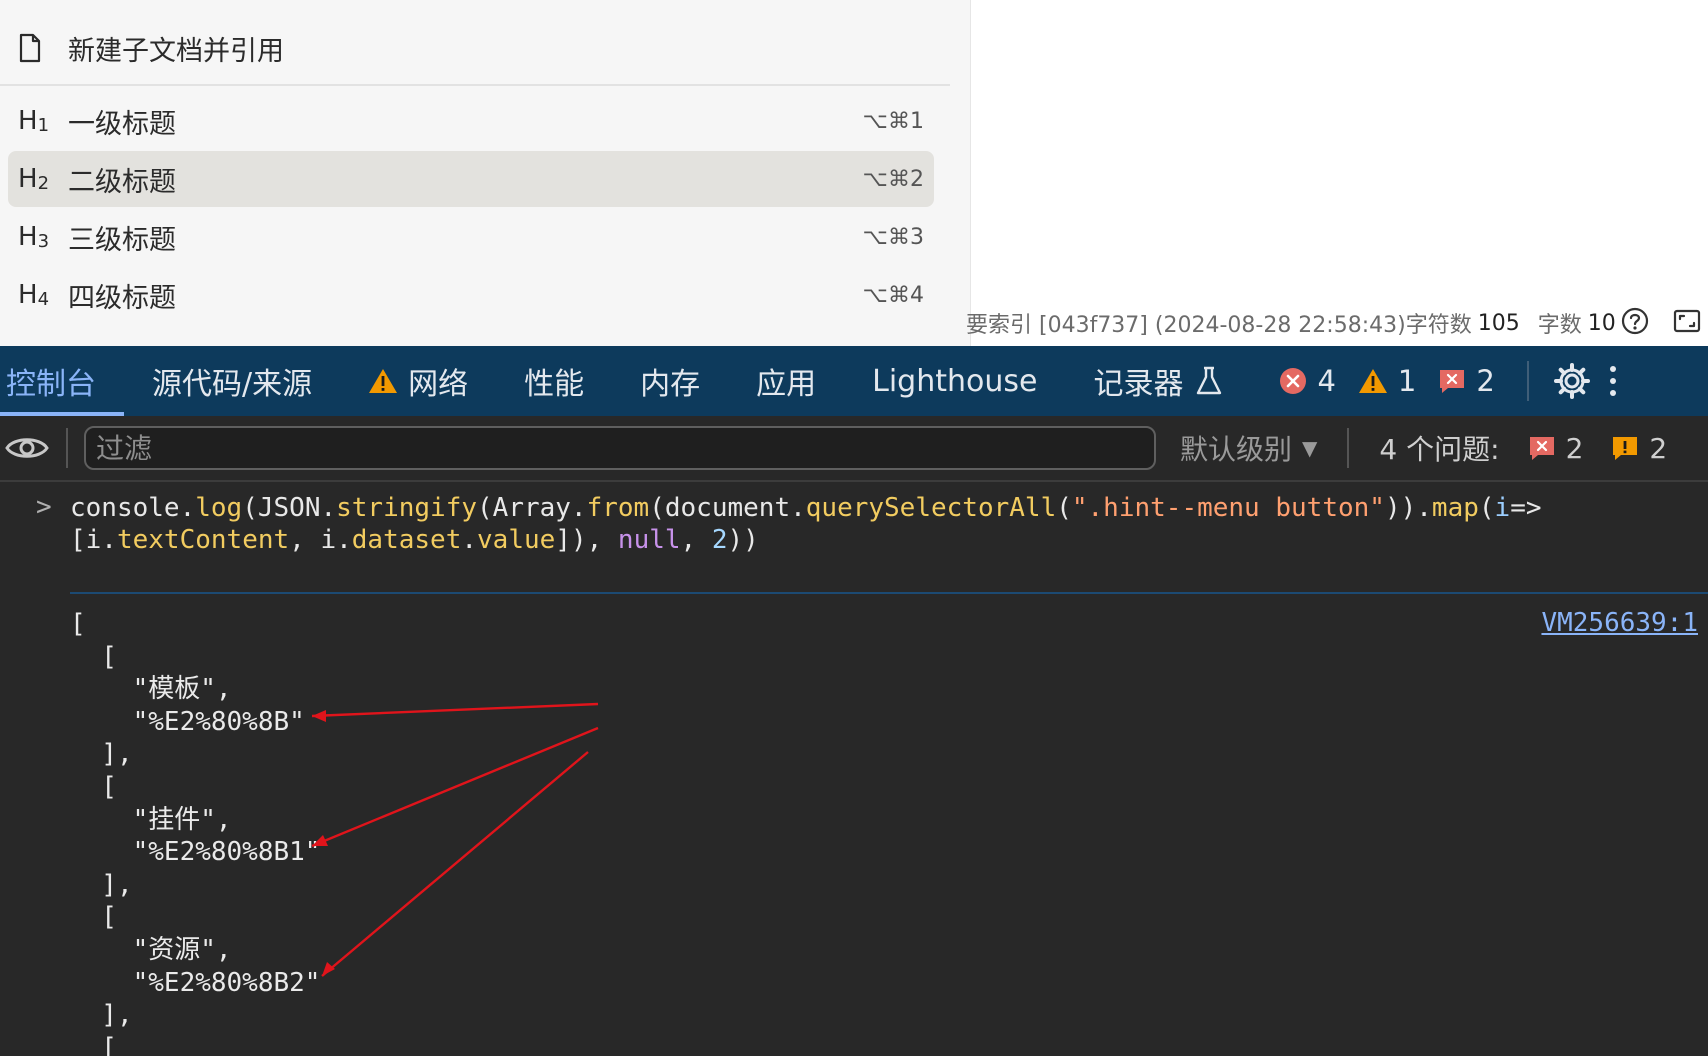 Image resolution: width=1708 pixels, height=1056 pixels. Describe the element at coordinates (151, 950) in the screenshot. I see `console-output-line: "资源",` at that location.